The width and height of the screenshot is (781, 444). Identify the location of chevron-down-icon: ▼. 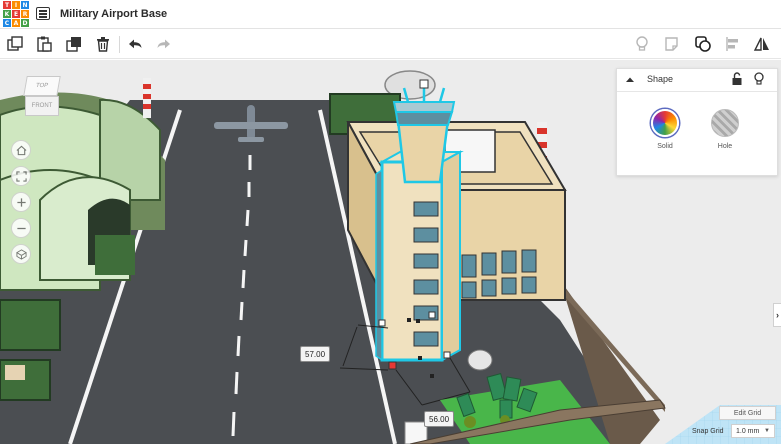
(767, 431).